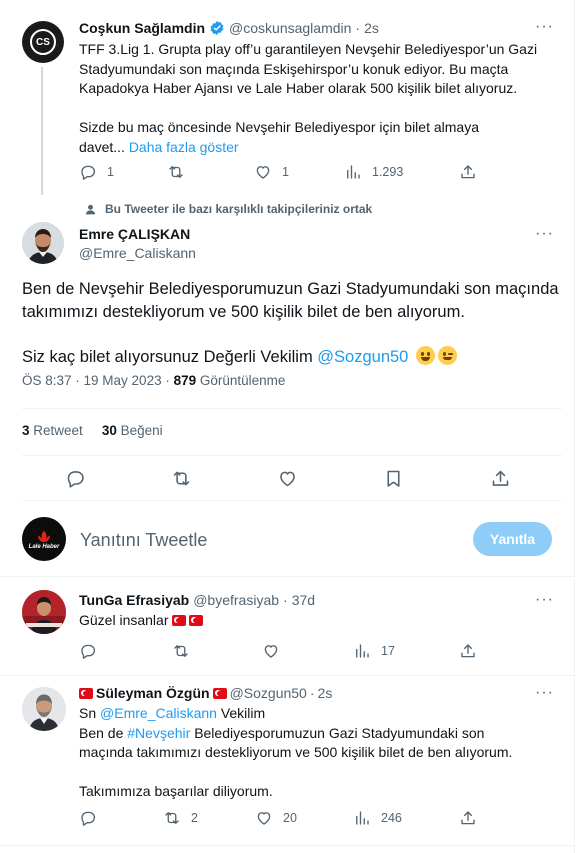  Describe the element at coordinates (236, 600) in the screenshot. I see `reply-1-handle: @byefrasiyab` at that location.